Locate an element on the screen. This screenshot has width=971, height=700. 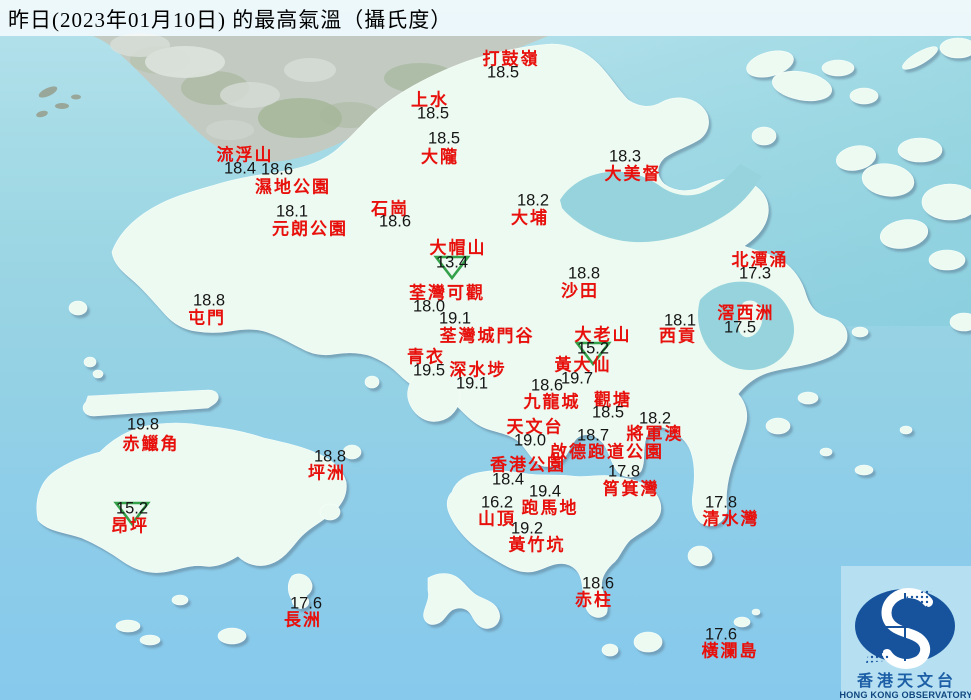
station-value: 13.4 is located at coordinates (452, 262).